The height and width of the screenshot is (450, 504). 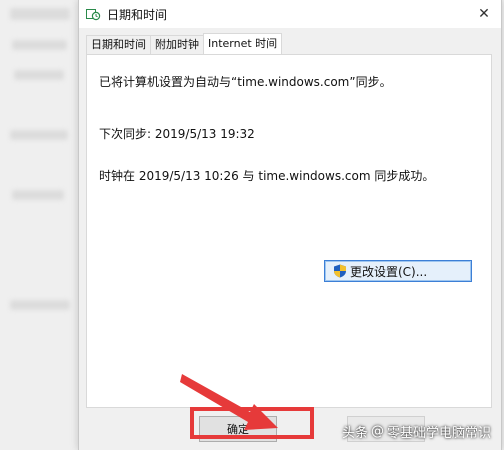 I want to click on sync-message: 已将计算机设置为自动与“time.windows.com”同步。, so click(x=245, y=82).